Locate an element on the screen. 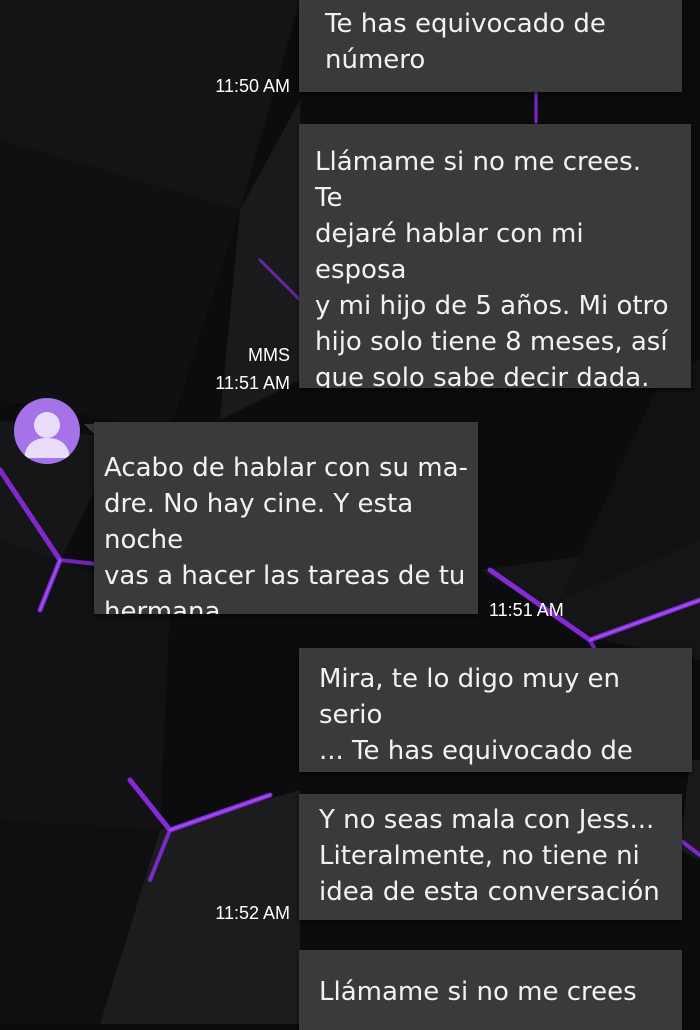 The height and width of the screenshot is (1030, 700). message-bubble-outgoing: Te has equivocado de número is located at coordinates (490, 46).